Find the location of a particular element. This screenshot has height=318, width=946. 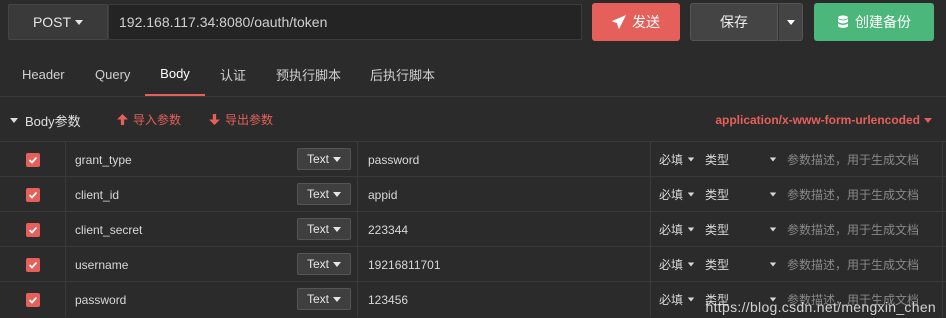

tab-pre-script: 预执行脚本 is located at coordinates (308, 74).